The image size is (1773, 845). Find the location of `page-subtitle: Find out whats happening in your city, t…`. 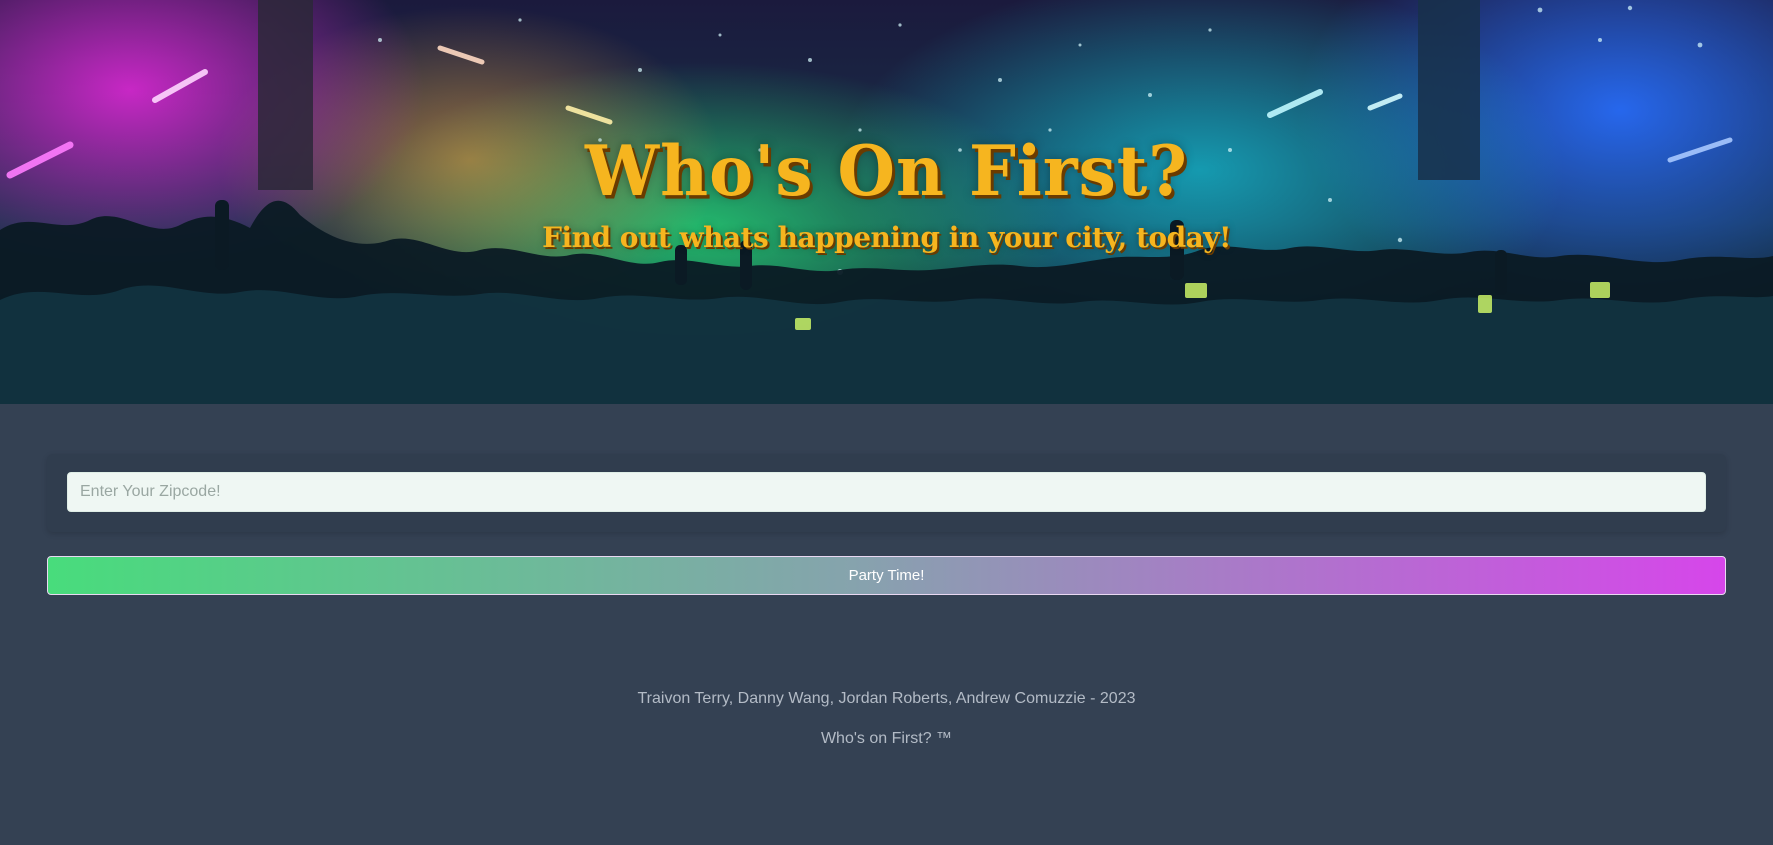

page-subtitle: Find out whats happening in your city, t… is located at coordinates (886, 237).